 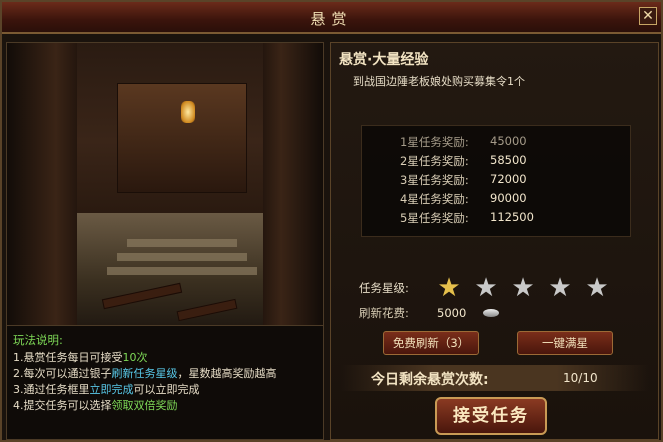 What do you see at coordinates (384, 313) in the screenshot?
I see `refresh-cost-label: 刷新花费:` at bounding box center [384, 313].